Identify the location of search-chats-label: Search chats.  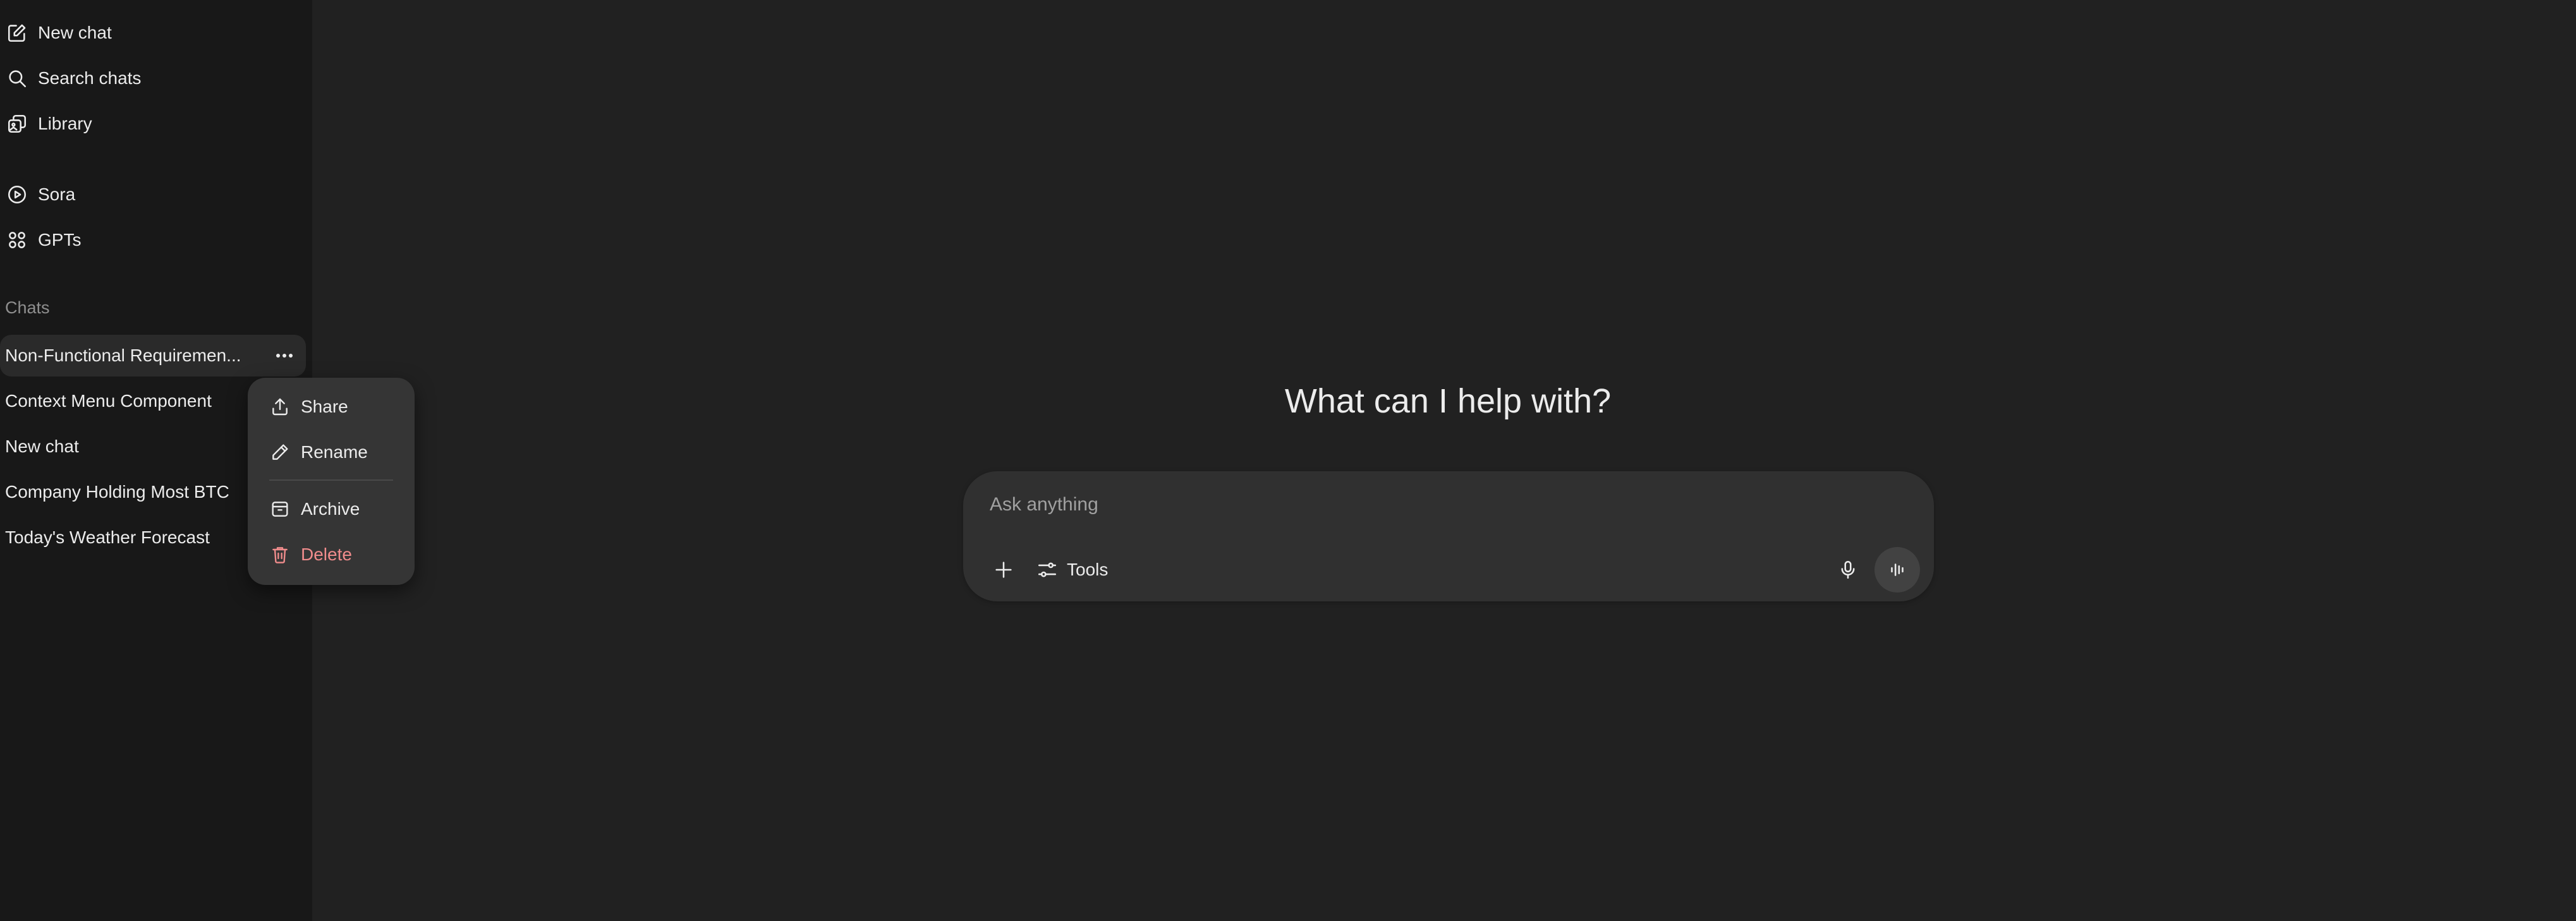
(90, 78).